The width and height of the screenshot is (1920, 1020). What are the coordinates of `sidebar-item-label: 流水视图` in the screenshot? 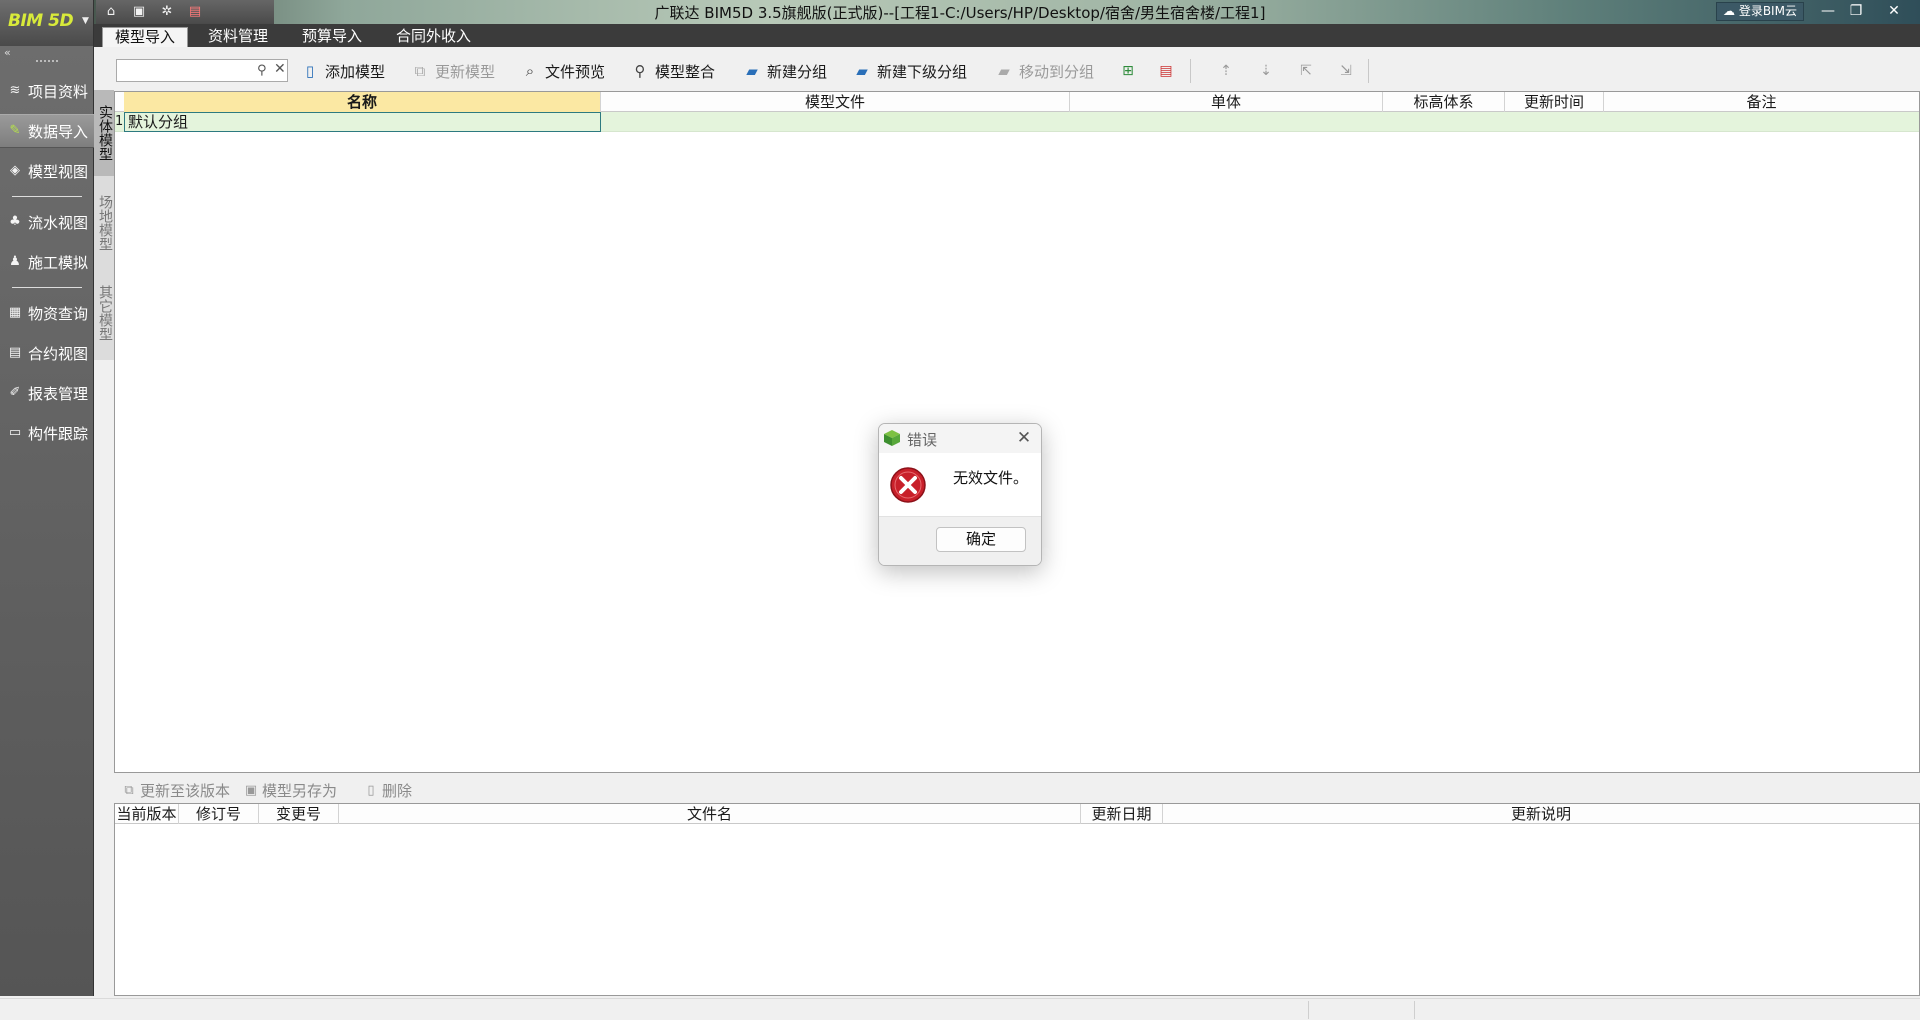 It's located at (58, 222).